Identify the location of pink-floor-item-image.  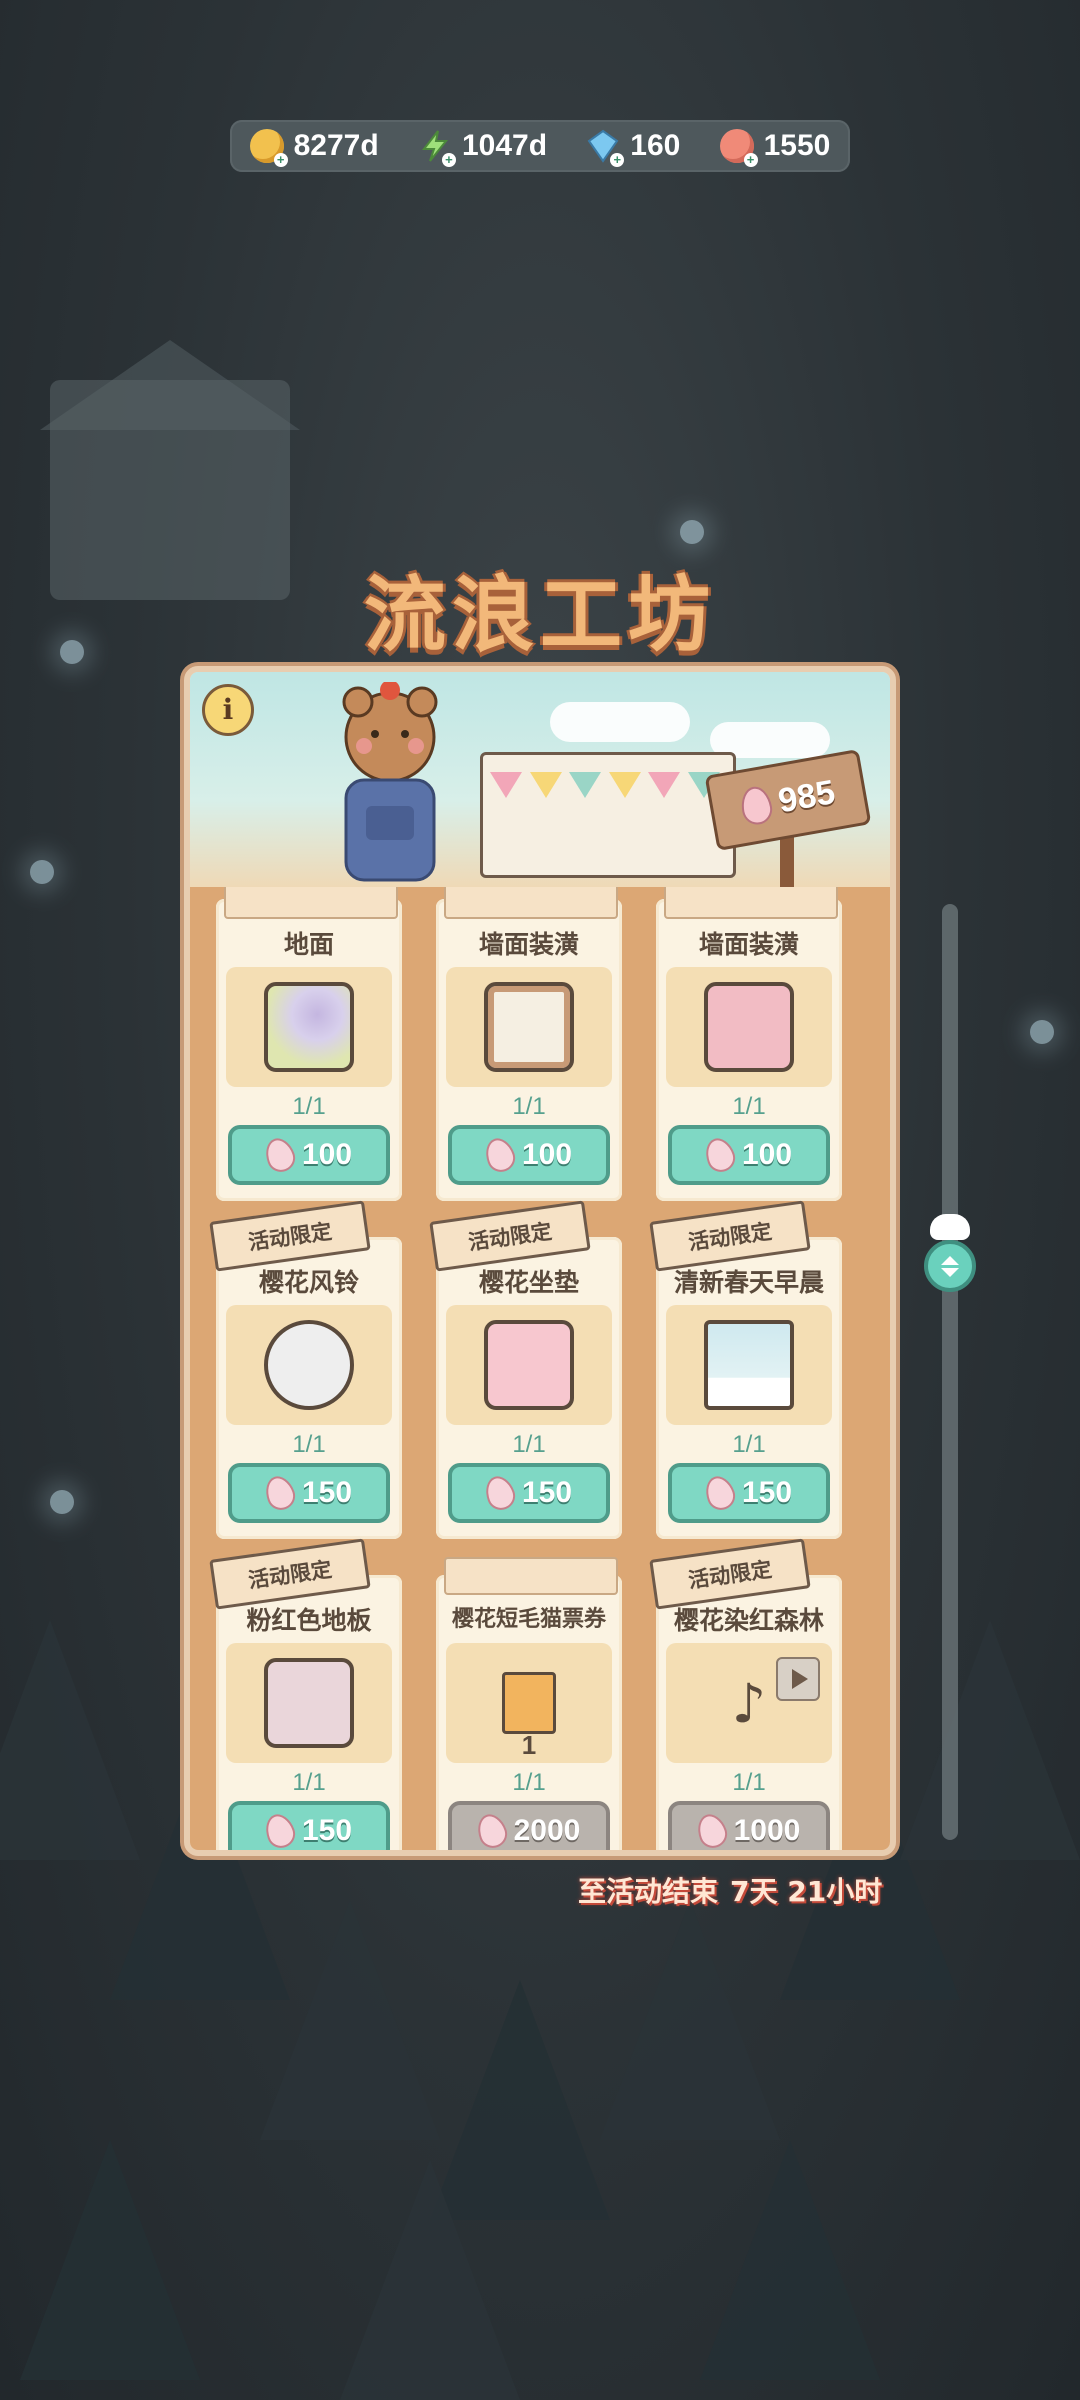
(309, 1703).